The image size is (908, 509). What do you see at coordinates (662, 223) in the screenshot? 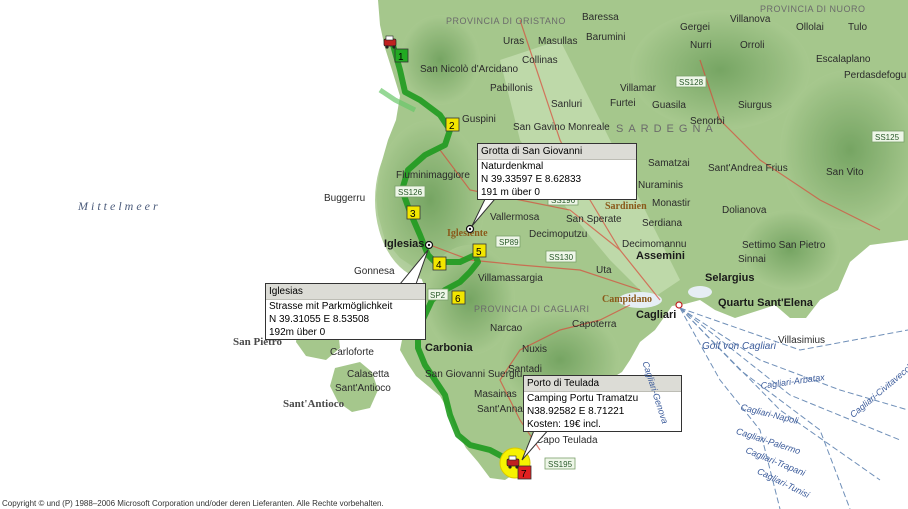
I see `town-label: Serdiana` at bounding box center [662, 223].